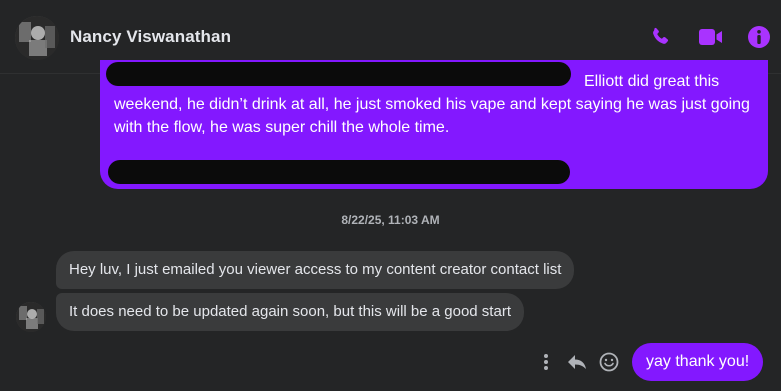 This screenshot has height=391, width=781. Describe the element at coordinates (577, 362) in the screenshot. I see `reply-icon` at that location.